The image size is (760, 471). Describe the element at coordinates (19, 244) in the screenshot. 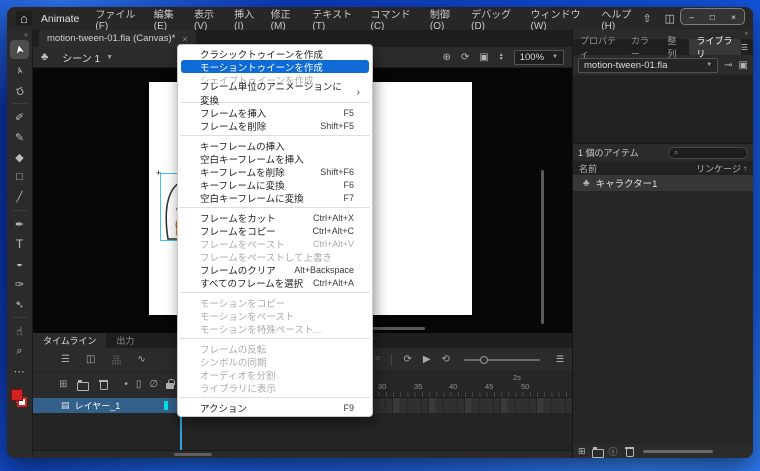

I see `text-tool: T` at that location.